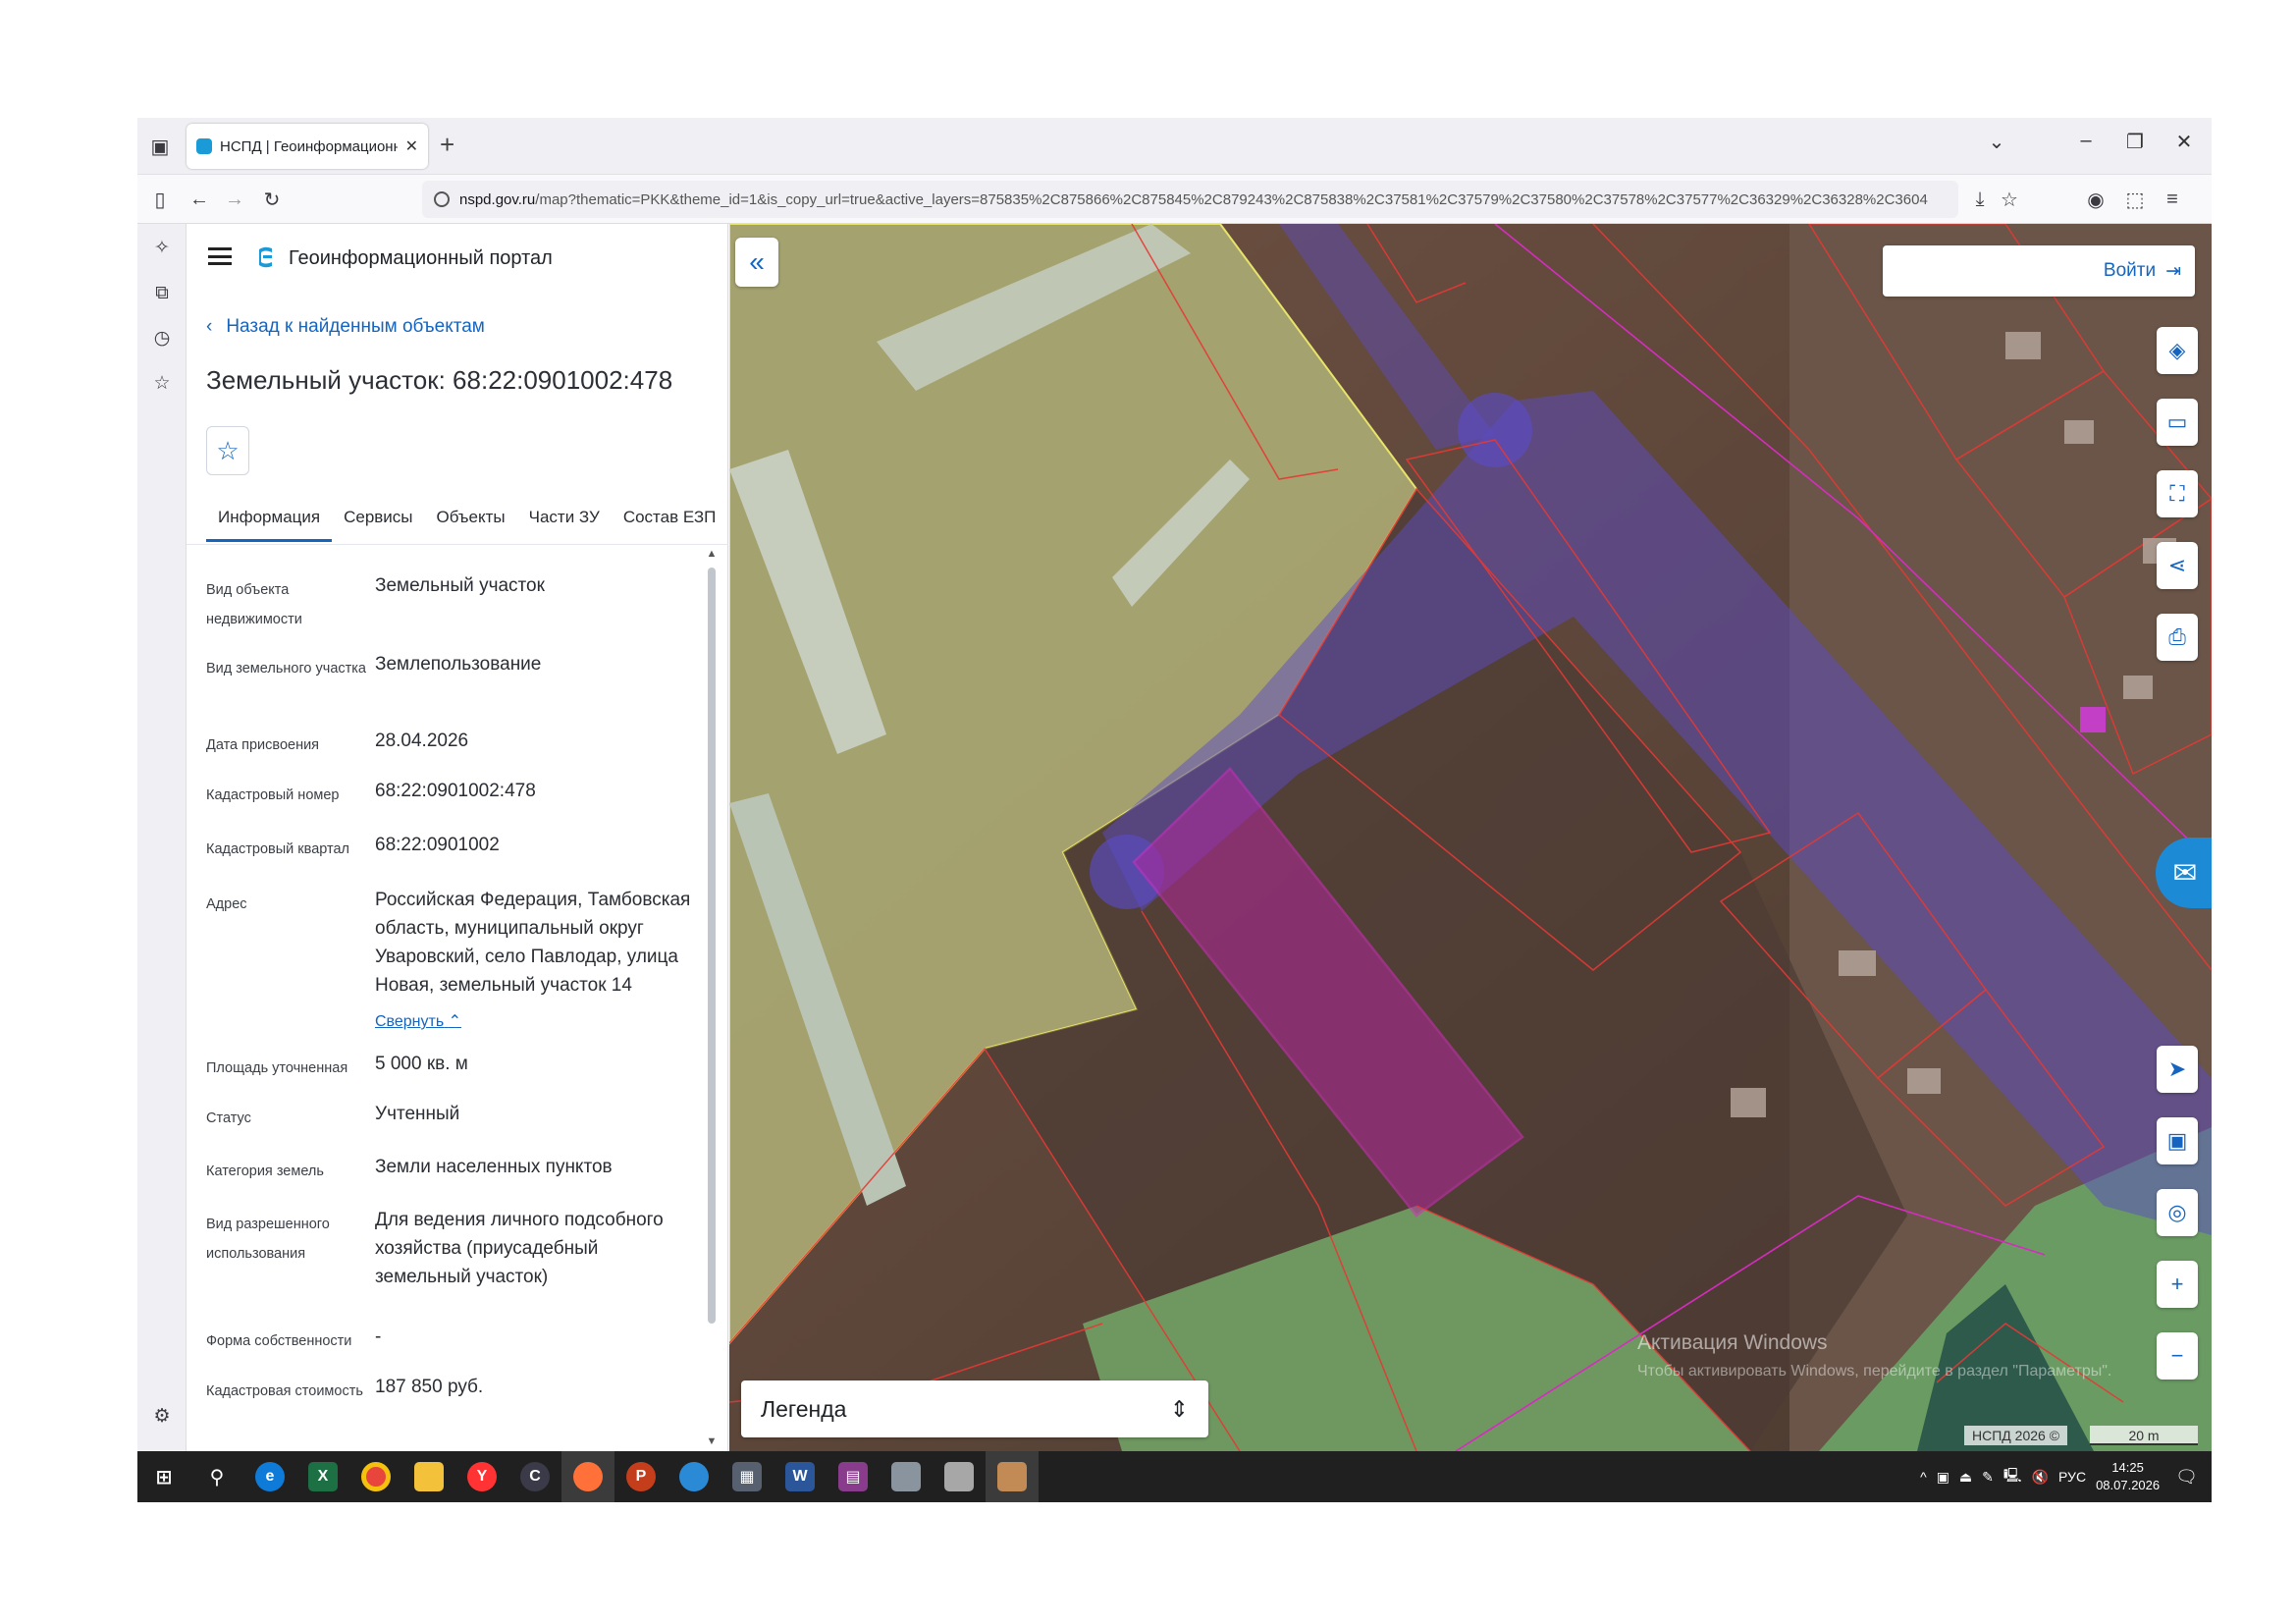 This screenshot has width=2296, height=1624. Describe the element at coordinates (2177, 1356) in the screenshot. I see `zoom-out-button: −` at that location.